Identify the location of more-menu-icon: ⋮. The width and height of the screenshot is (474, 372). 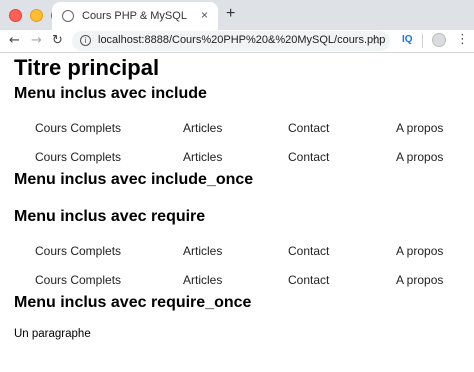
(462, 40).